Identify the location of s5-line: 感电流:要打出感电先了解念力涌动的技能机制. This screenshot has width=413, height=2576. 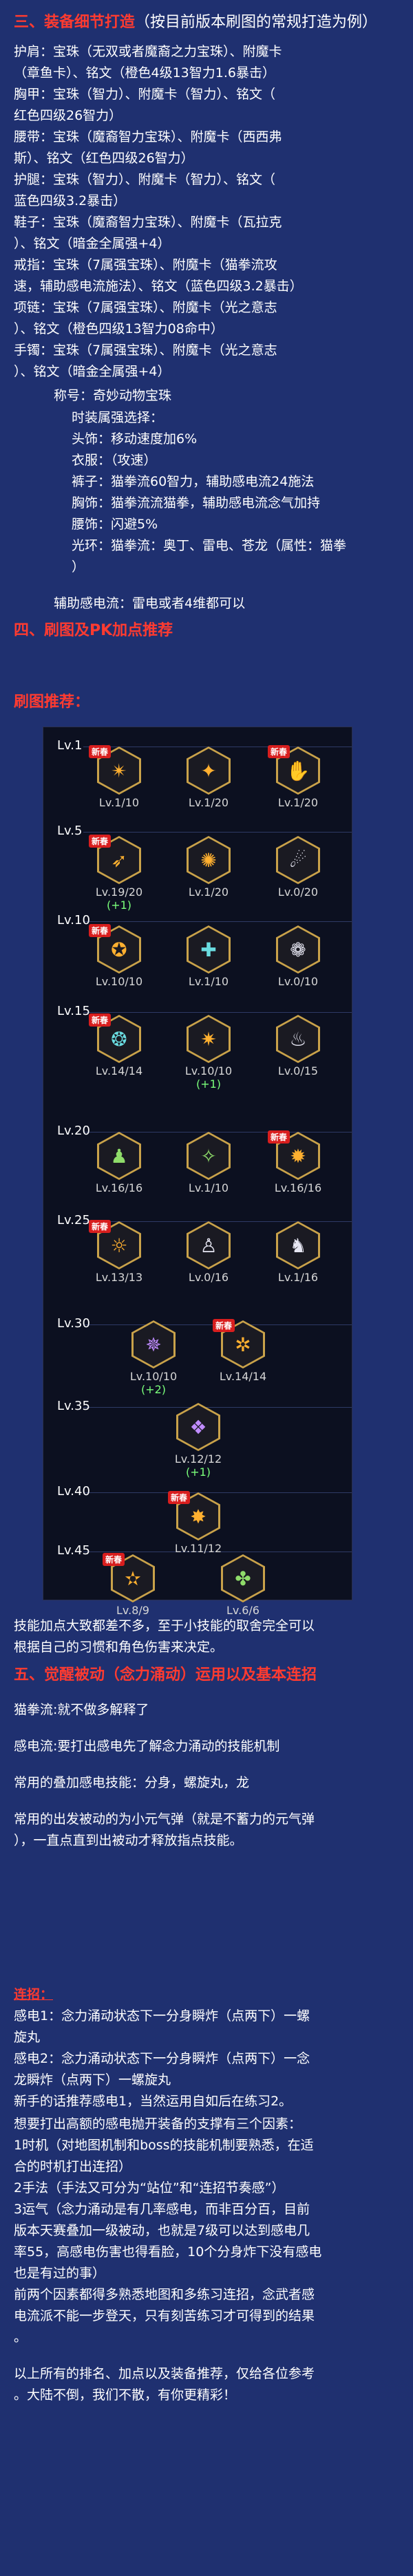
(147, 1746).